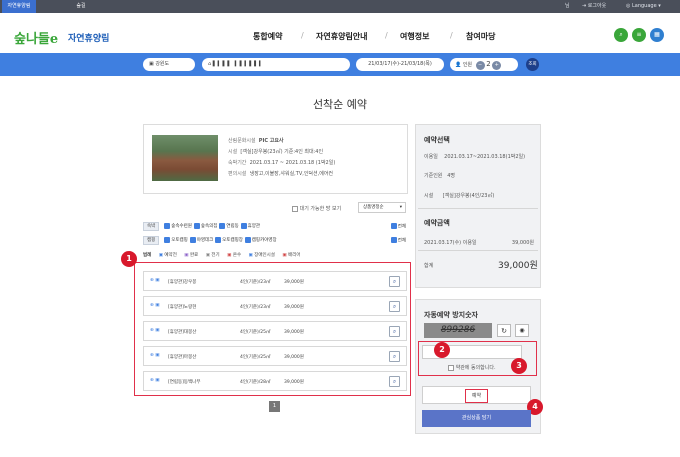 This screenshot has width=680, height=457. Describe the element at coordinates (185, 158) in the screenshot. I see `facility-photo` at that location.